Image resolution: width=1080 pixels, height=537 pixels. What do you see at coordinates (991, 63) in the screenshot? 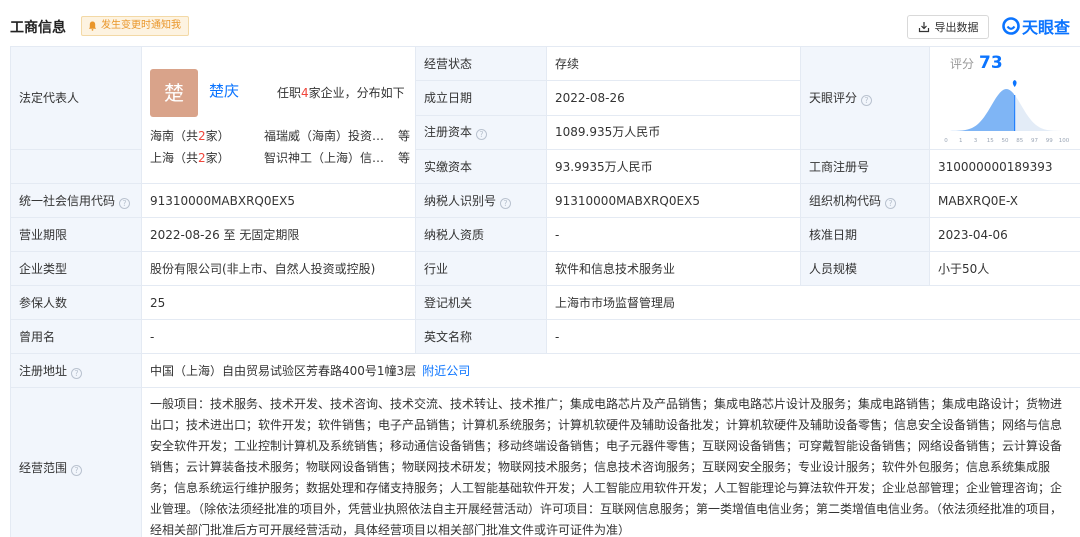
I see `score-value: 73` at bounding box center [991, 63].